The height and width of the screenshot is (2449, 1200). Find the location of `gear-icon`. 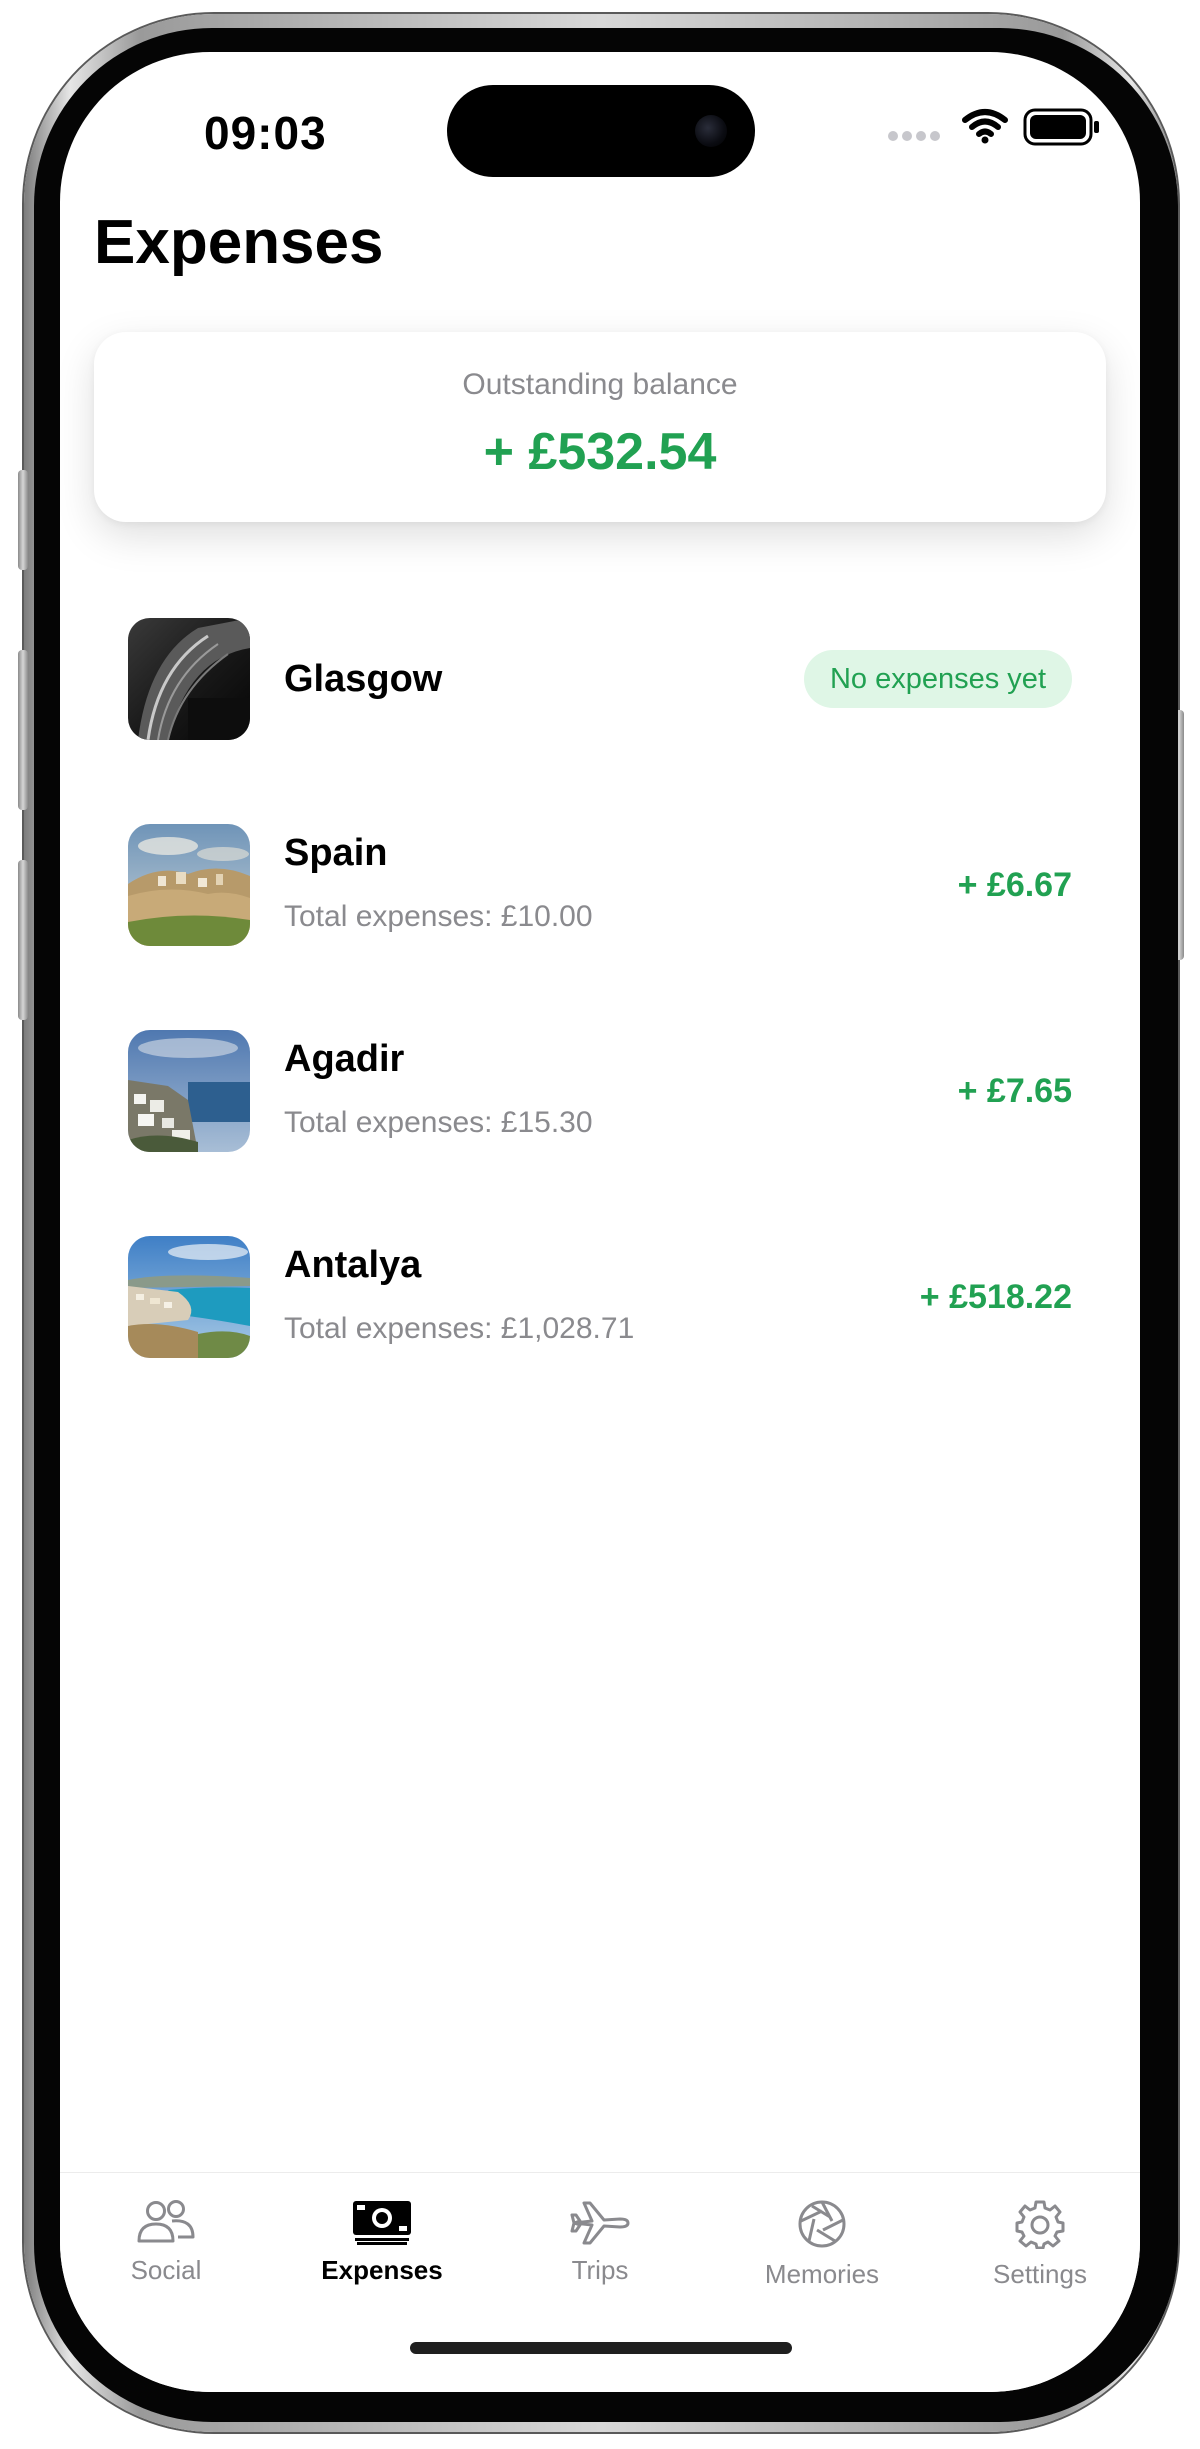

gear-icon is located at coordinates (1040, 2224).